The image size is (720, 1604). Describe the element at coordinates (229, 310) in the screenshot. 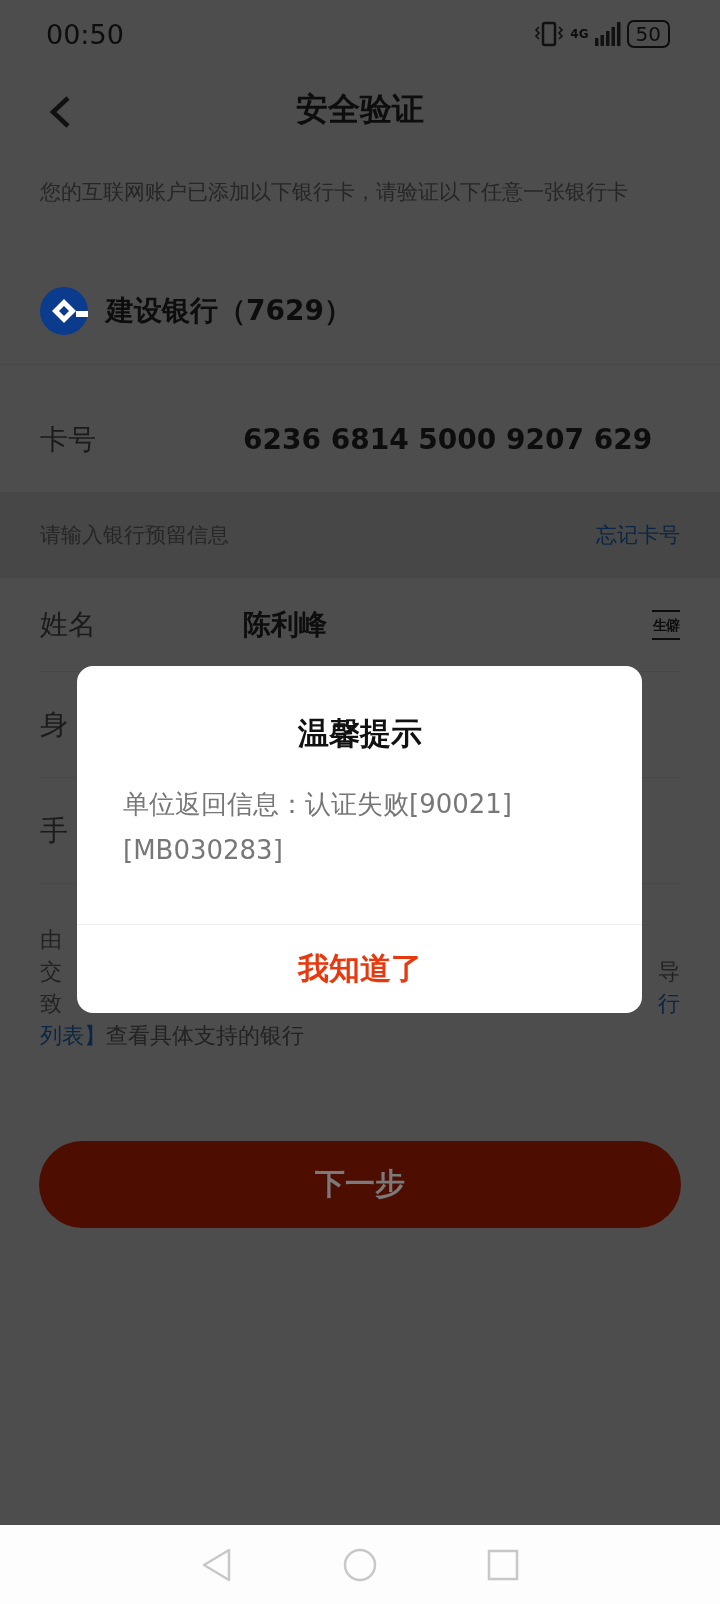

I see `bank-name: 建设银行（7629）` at that location.